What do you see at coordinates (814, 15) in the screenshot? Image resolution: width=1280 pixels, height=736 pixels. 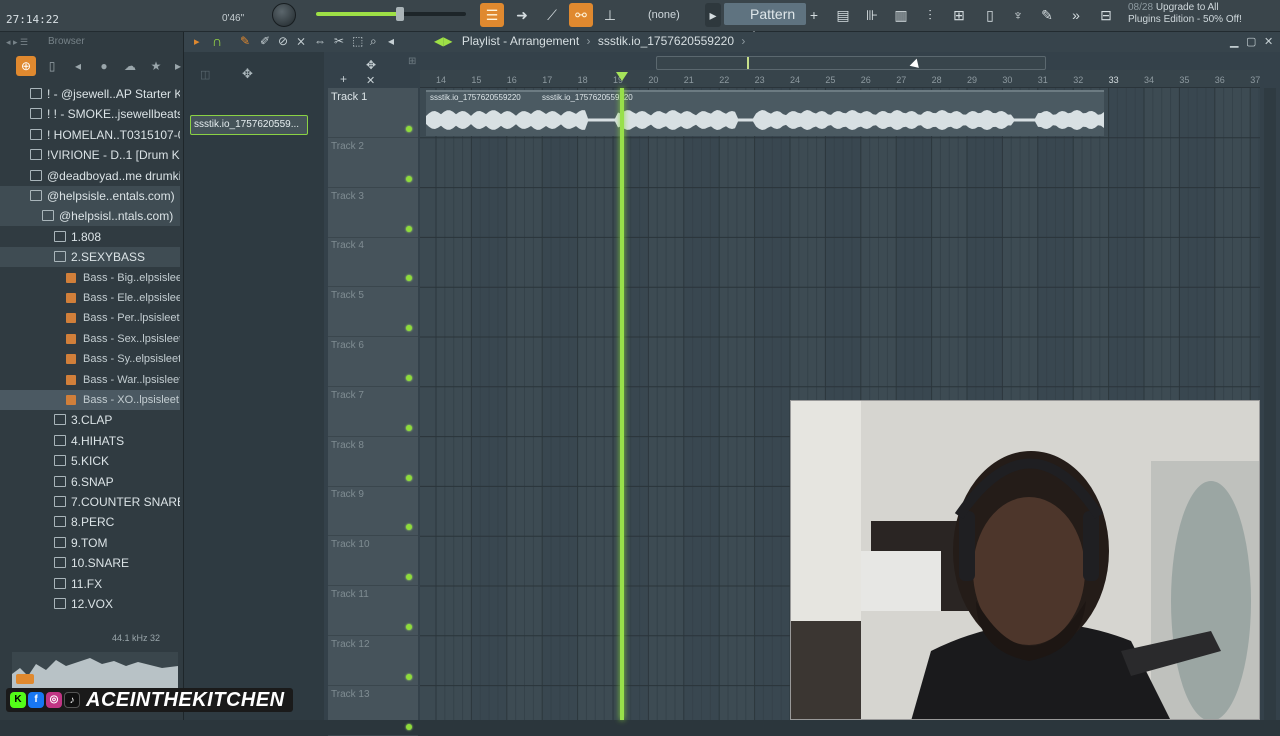 I see `add-pattern-icon: +` at bounding box center [814, 15].